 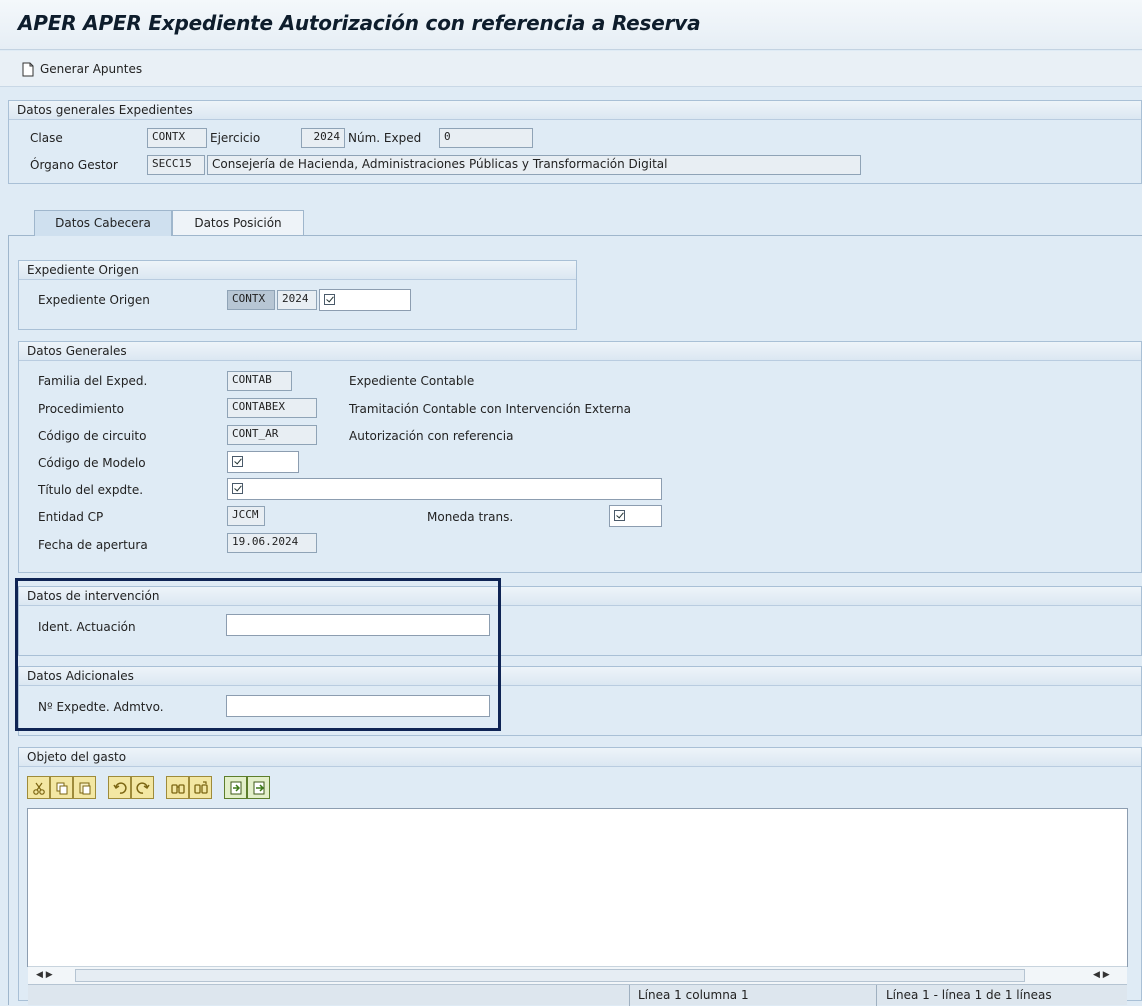 What do you see at coordinates (44, 975) in the screenshot?
I see `scroll-left-icon: ◀ ▶` at bounding box center [44, 975].